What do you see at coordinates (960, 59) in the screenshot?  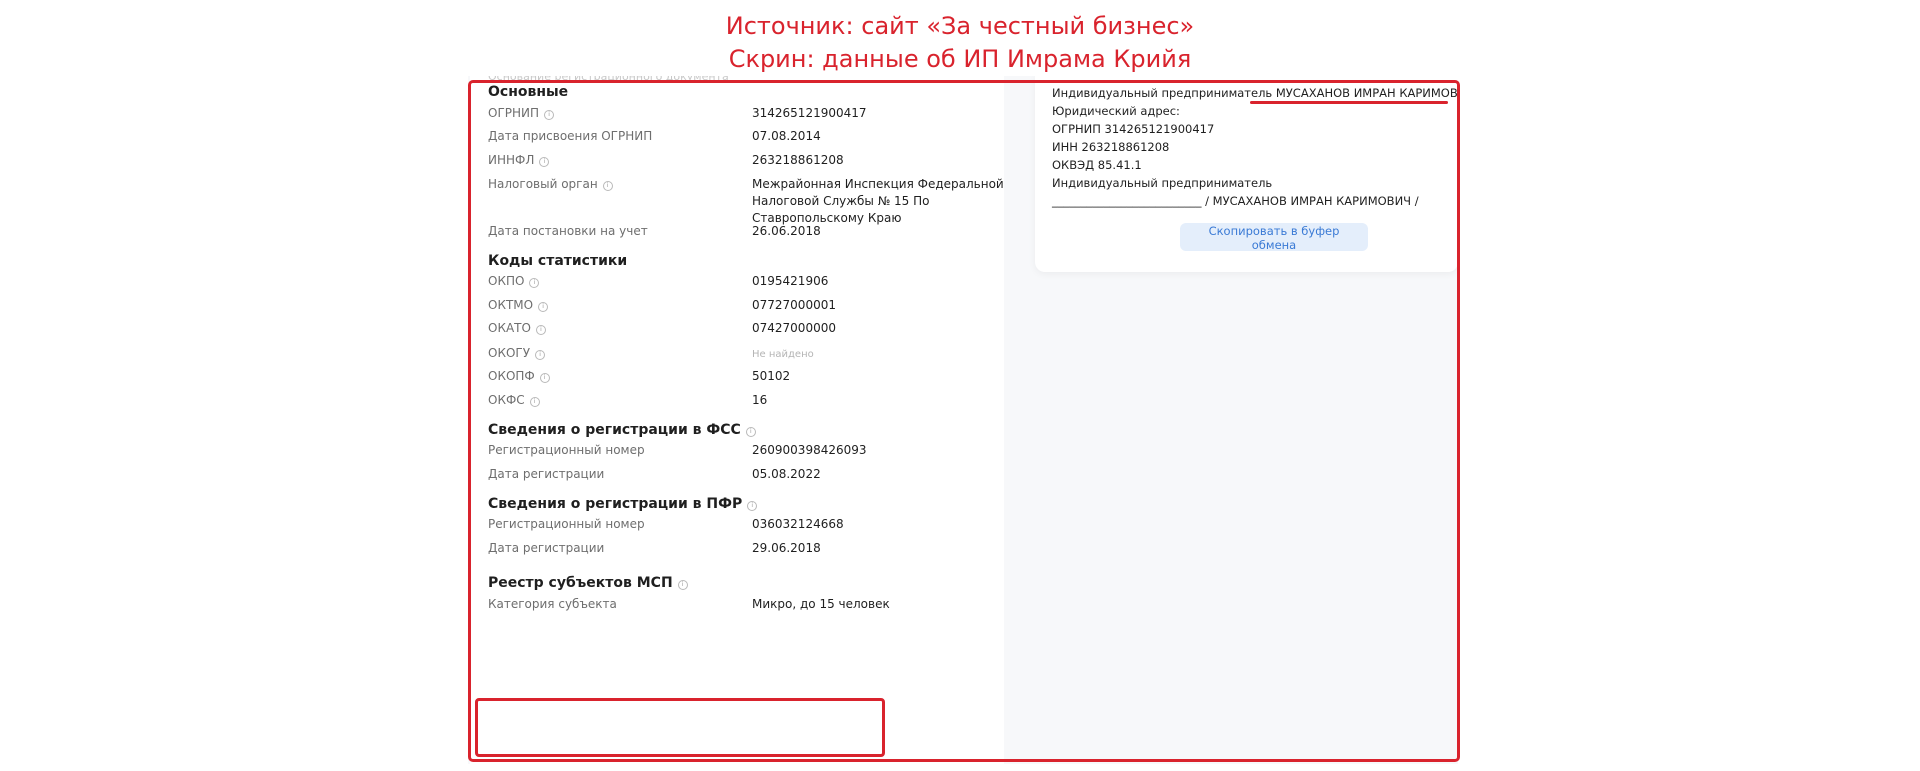 I see `caption-screenshot: Скрин: данные об ИП Имрама Крийя` at bounding box center [960, 59].